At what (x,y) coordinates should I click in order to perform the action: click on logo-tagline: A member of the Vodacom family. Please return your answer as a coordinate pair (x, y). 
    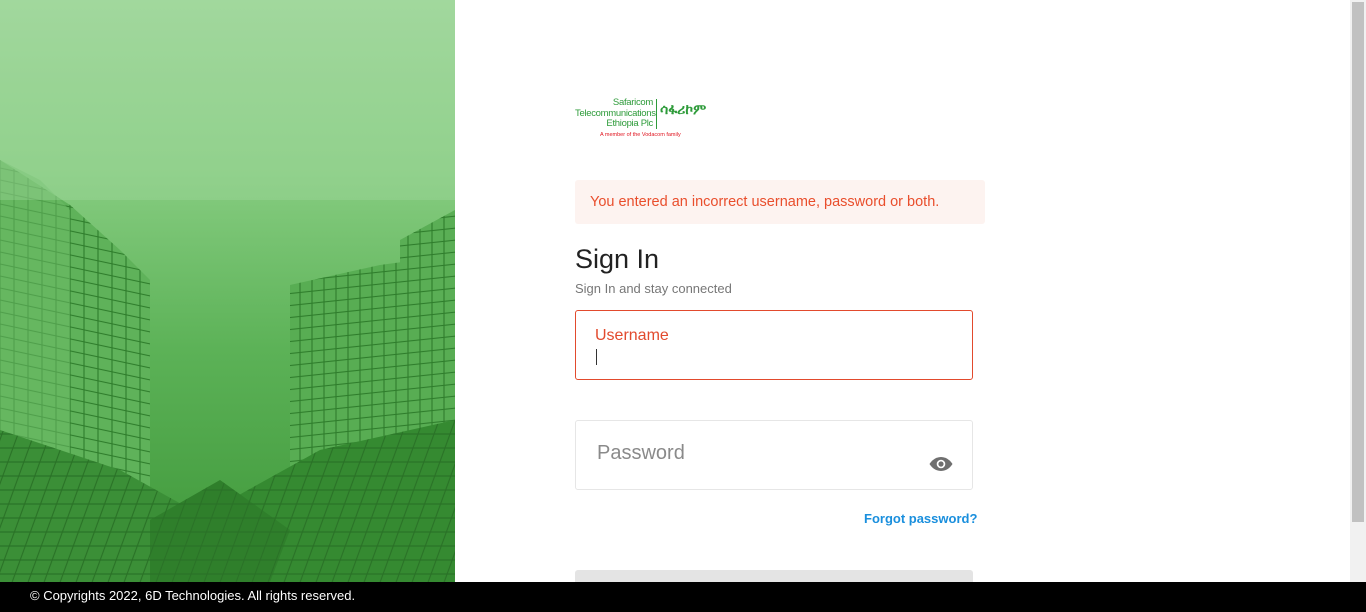
    Looking at the image, I should click on (640, 135).